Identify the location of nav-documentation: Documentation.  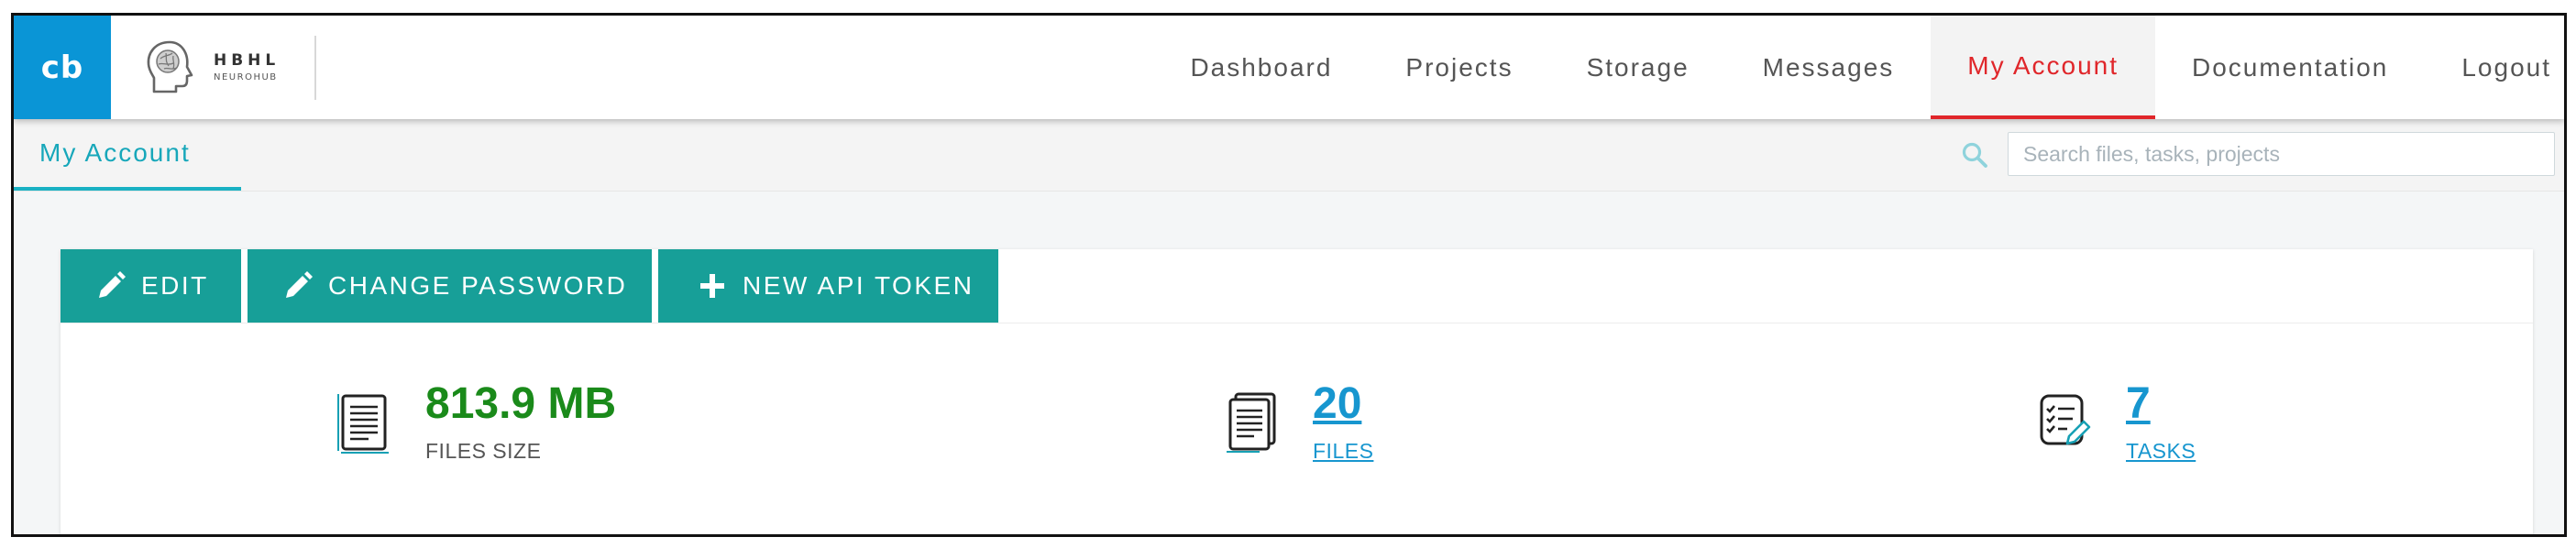
(2290, 67).